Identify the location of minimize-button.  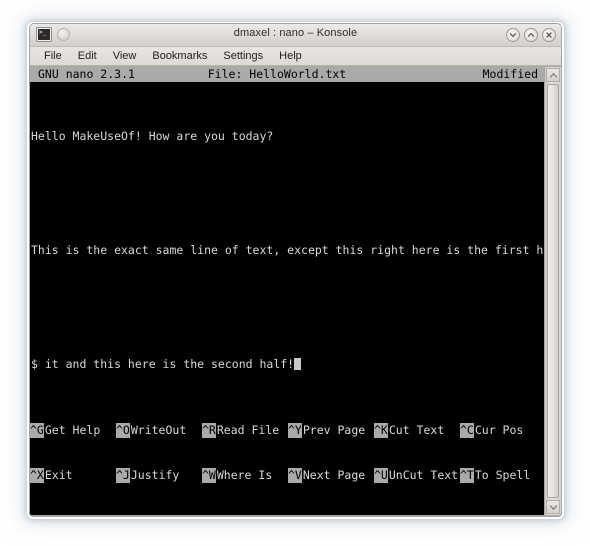
(513, 35).